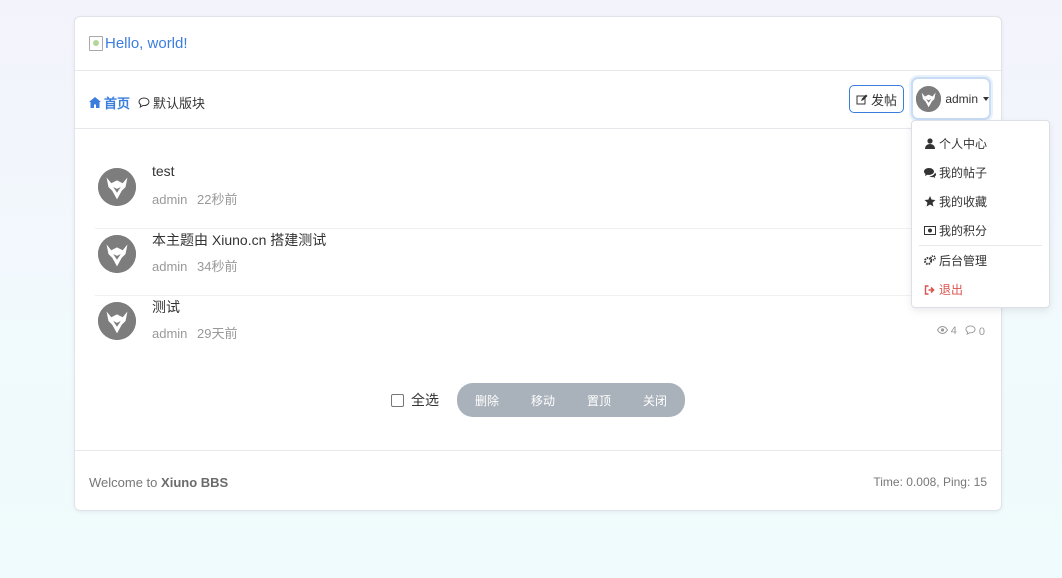 This screenshot has width=1062, height=578. Describe the element at coordinates (538, 44) in the screenshot. I see `site-header: Hello, world!` at that location.